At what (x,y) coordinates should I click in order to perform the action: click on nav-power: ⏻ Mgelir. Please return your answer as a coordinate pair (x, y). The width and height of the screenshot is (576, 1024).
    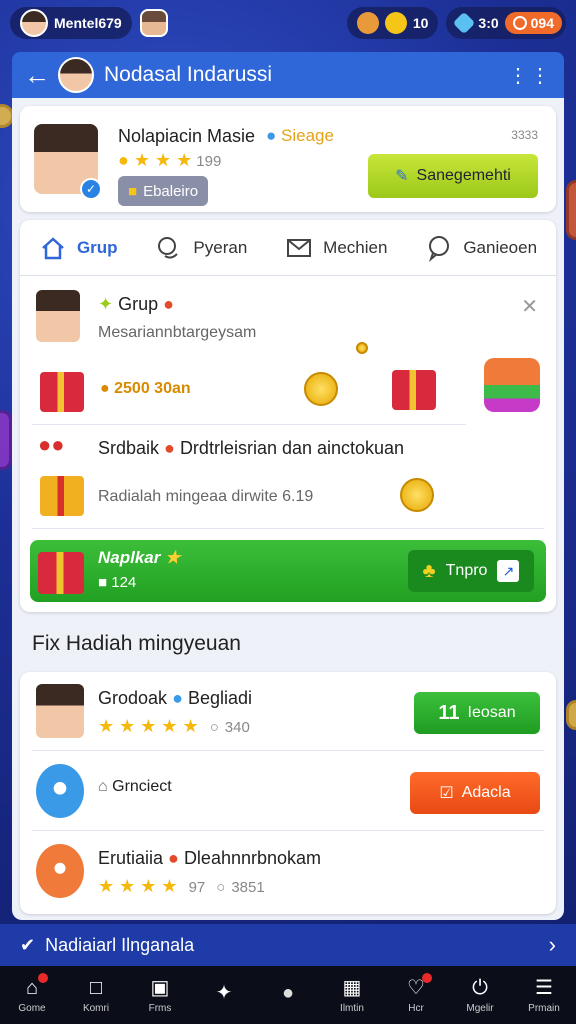
    Looking at the image, I should click on (480, 995).